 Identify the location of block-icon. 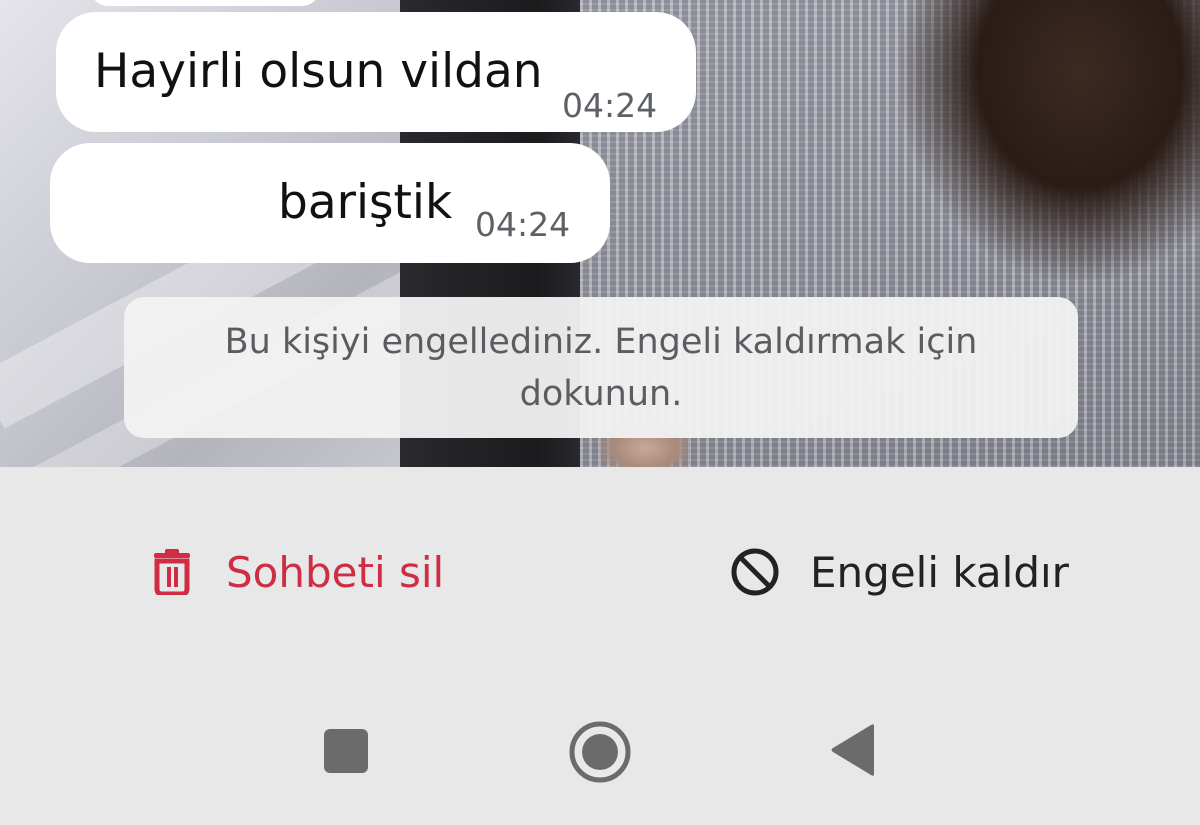
(755, 572).